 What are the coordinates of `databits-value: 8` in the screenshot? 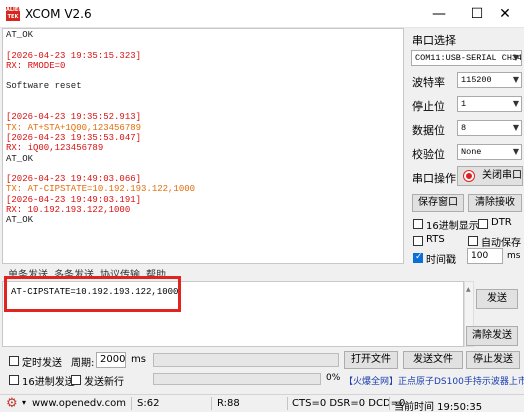 It's located at (464, 128).